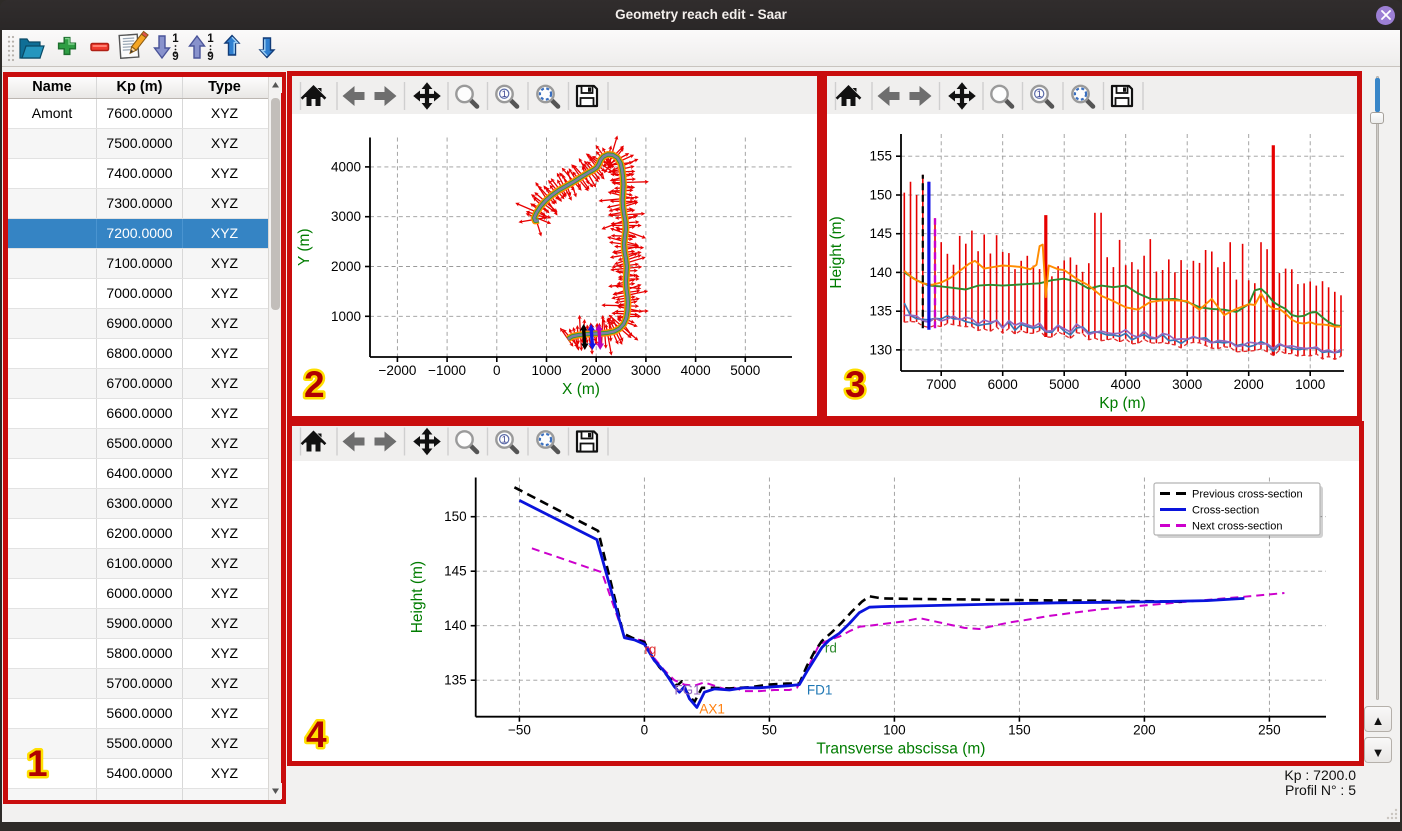  Describe the element at coordinates (880, 156) in the screenshot. I see `svg-text: 155` at that location.